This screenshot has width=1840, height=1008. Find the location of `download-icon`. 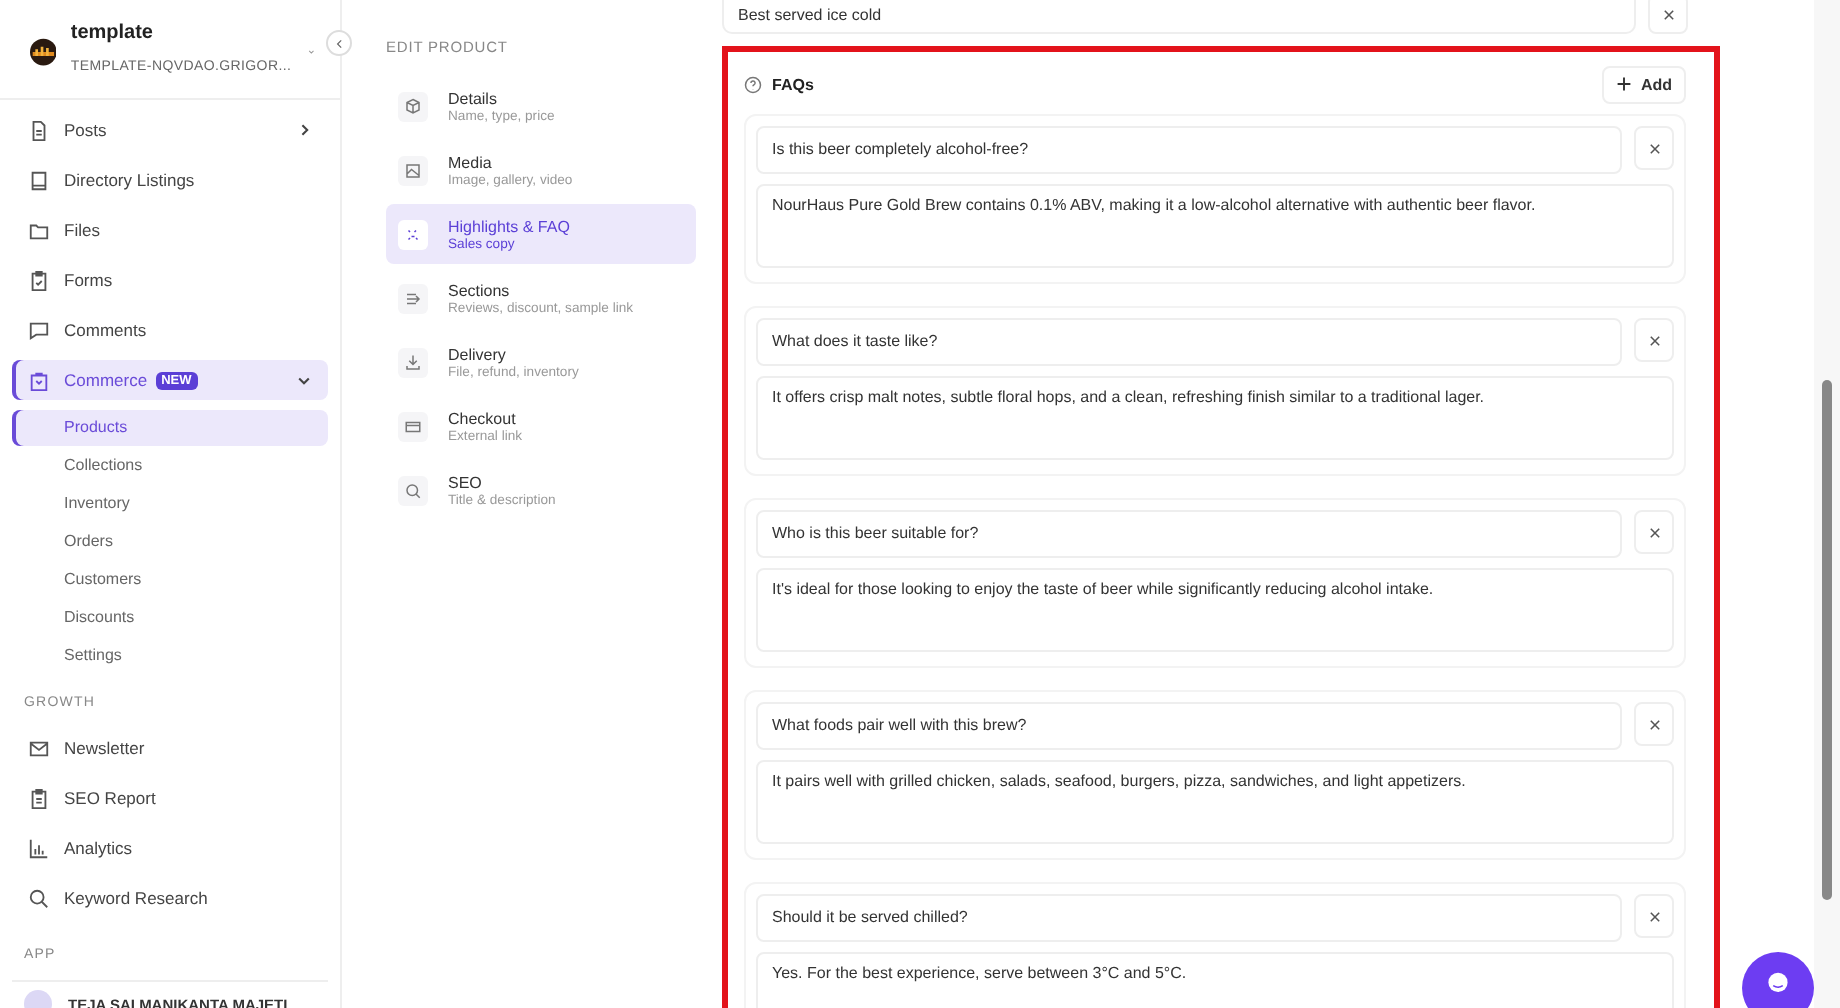

download-icon is located at coordinates (413, 362).